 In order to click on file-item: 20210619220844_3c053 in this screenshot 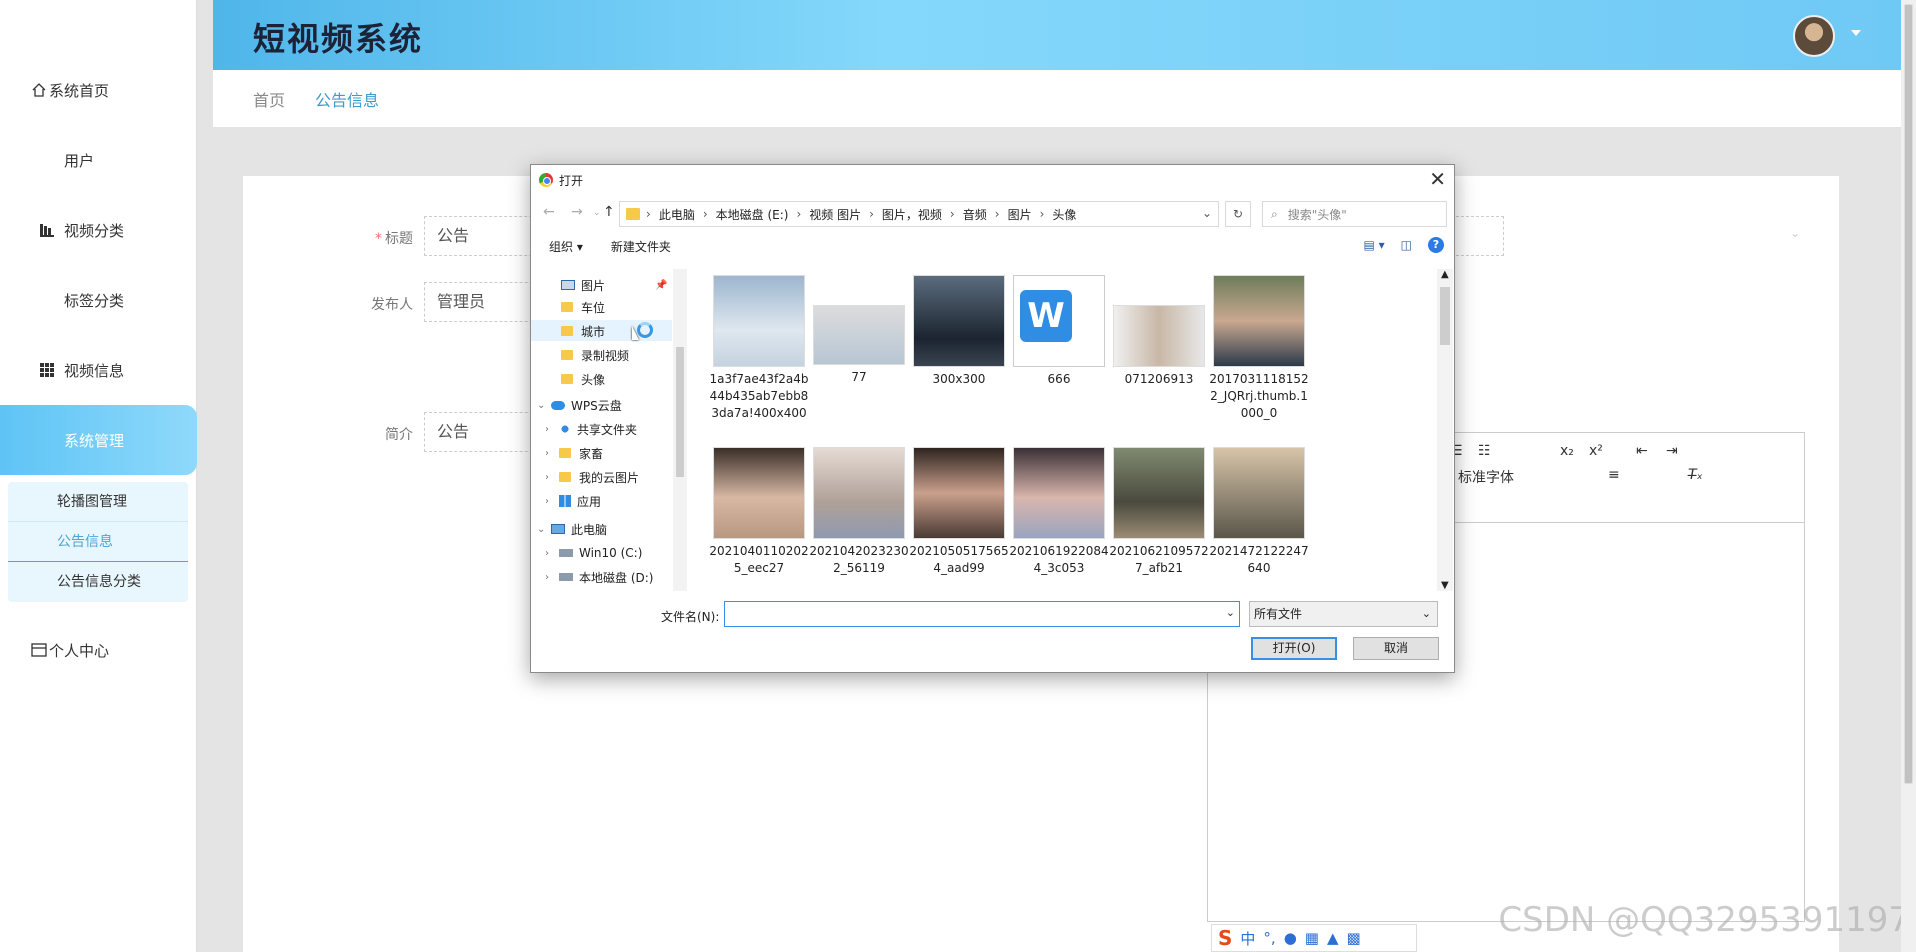, I will do `click(1059, 512)`.